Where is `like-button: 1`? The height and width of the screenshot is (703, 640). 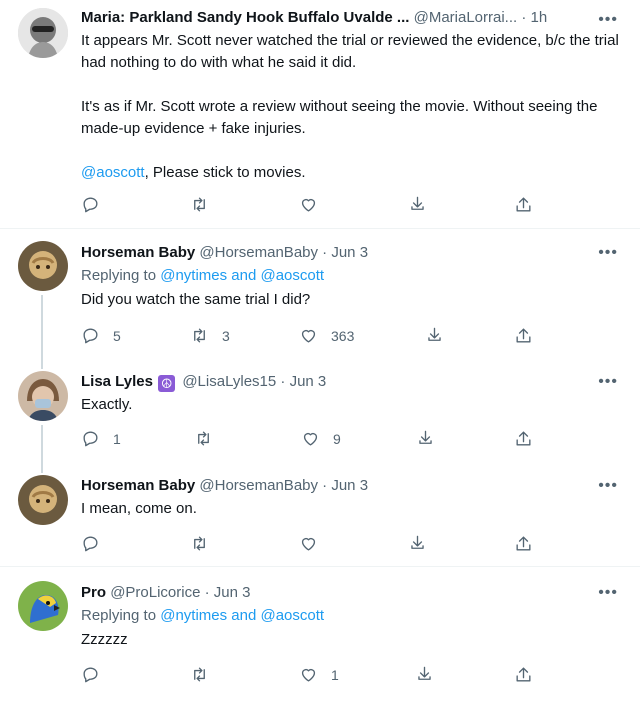 like-button: 1 is located at coordinates (319, 674).